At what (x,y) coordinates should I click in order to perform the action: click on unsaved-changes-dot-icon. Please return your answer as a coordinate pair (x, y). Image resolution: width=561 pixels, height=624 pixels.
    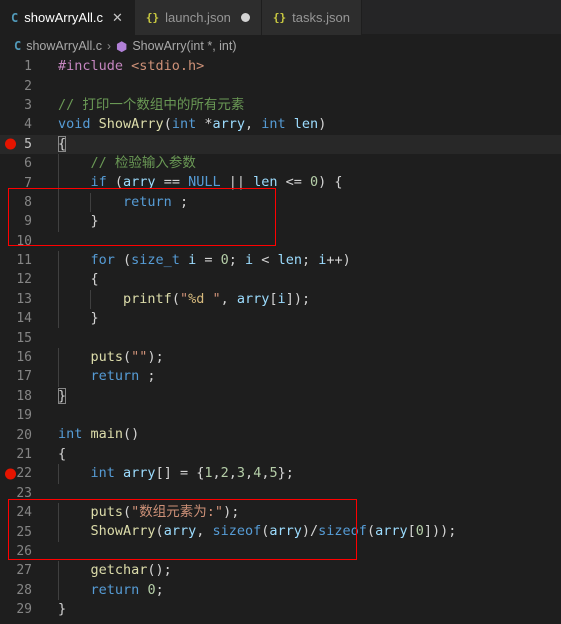
    Looking at the image, I should click on (245, 17).